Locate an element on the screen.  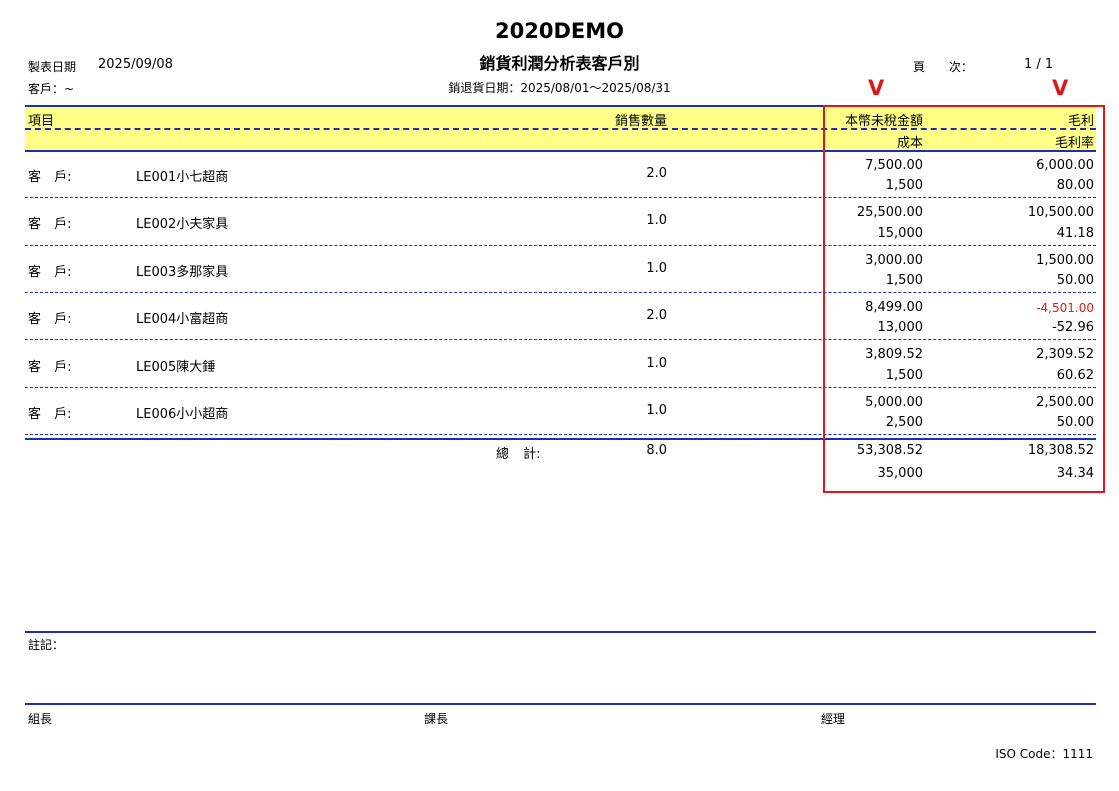
company-name: 2020DEMO is located at coordinates (559, 31).